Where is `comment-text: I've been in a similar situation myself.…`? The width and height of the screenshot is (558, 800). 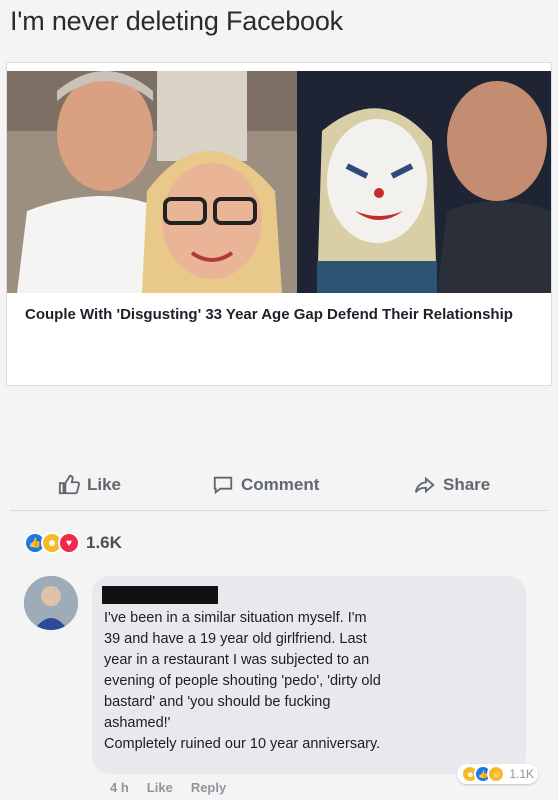
comment-text: I've been in a similar situation myself.… is located at coordinates (242, 681).